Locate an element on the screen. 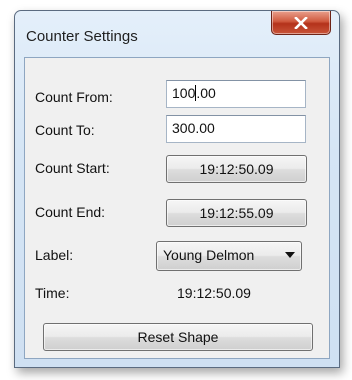 The width and height of the screenshot is (352, 380). reset-shape-label: Reset Shape is located at coordinates (178, 337).